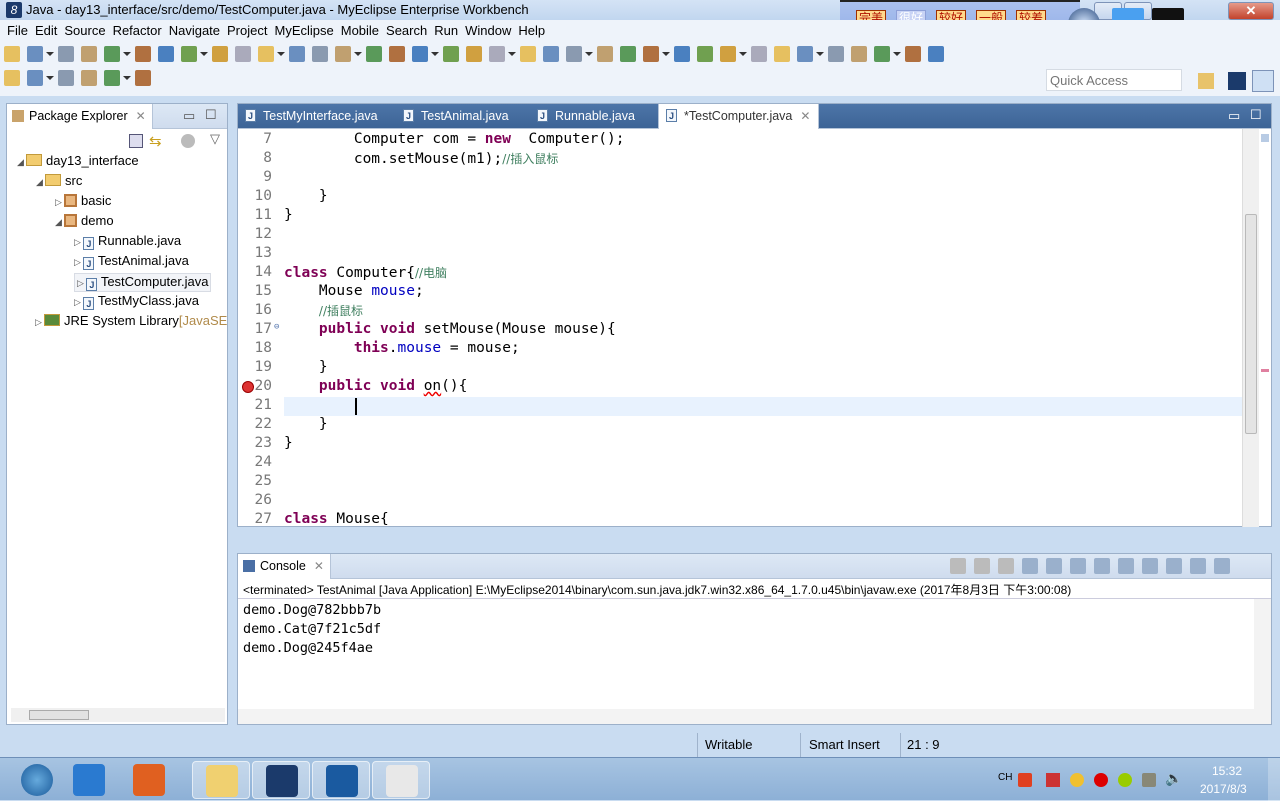  What do you see at coordinates (1126, 566) in the screenshot?
I see `pin-console-icon` at bounding box center [1126, 566].